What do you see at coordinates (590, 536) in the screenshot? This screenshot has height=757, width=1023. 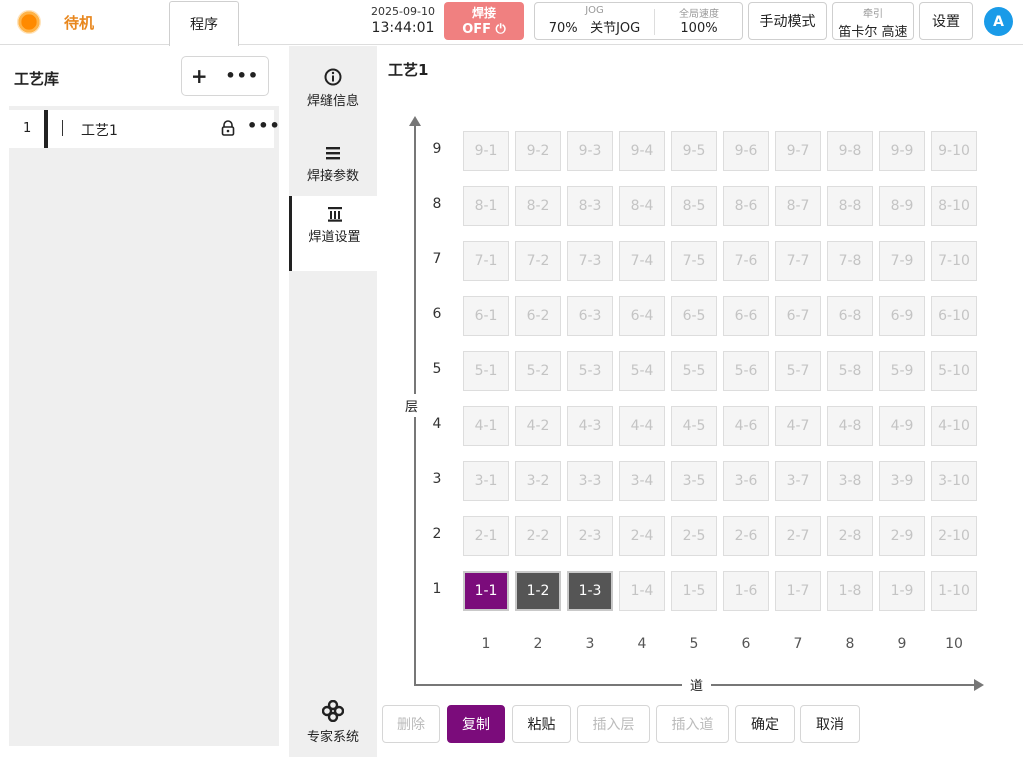 I see `pass-cell: 2-3` at bounding box center [590, 536].